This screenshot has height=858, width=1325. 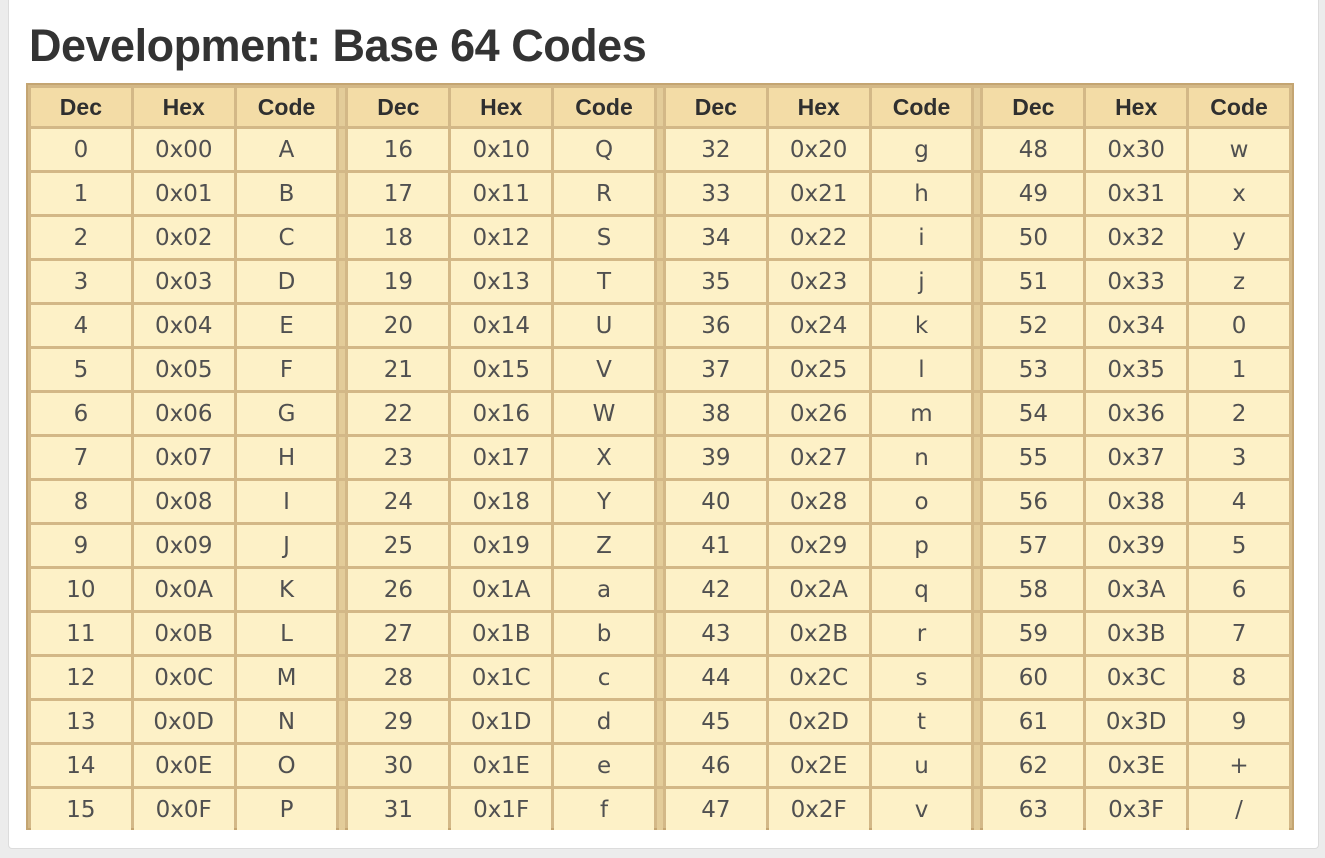 What do you see at coordinates (1136, 721) in the screenshot?
I see `cell-hex: 0x3D` at bounding box center [1136, 721].